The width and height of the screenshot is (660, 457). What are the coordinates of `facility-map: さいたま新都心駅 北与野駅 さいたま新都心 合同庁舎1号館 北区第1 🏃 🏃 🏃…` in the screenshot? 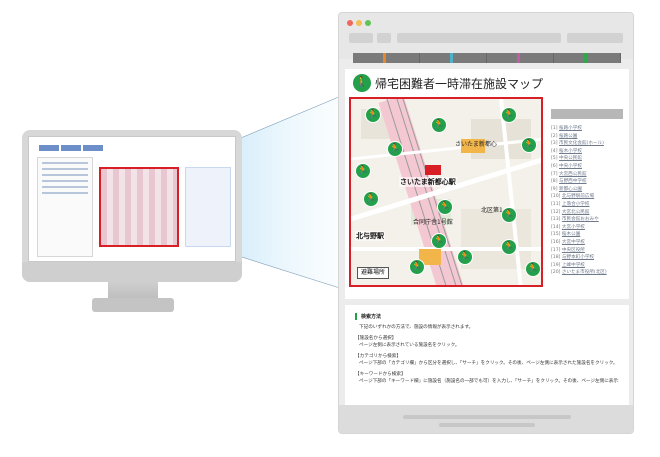 It's located at (446, 192).